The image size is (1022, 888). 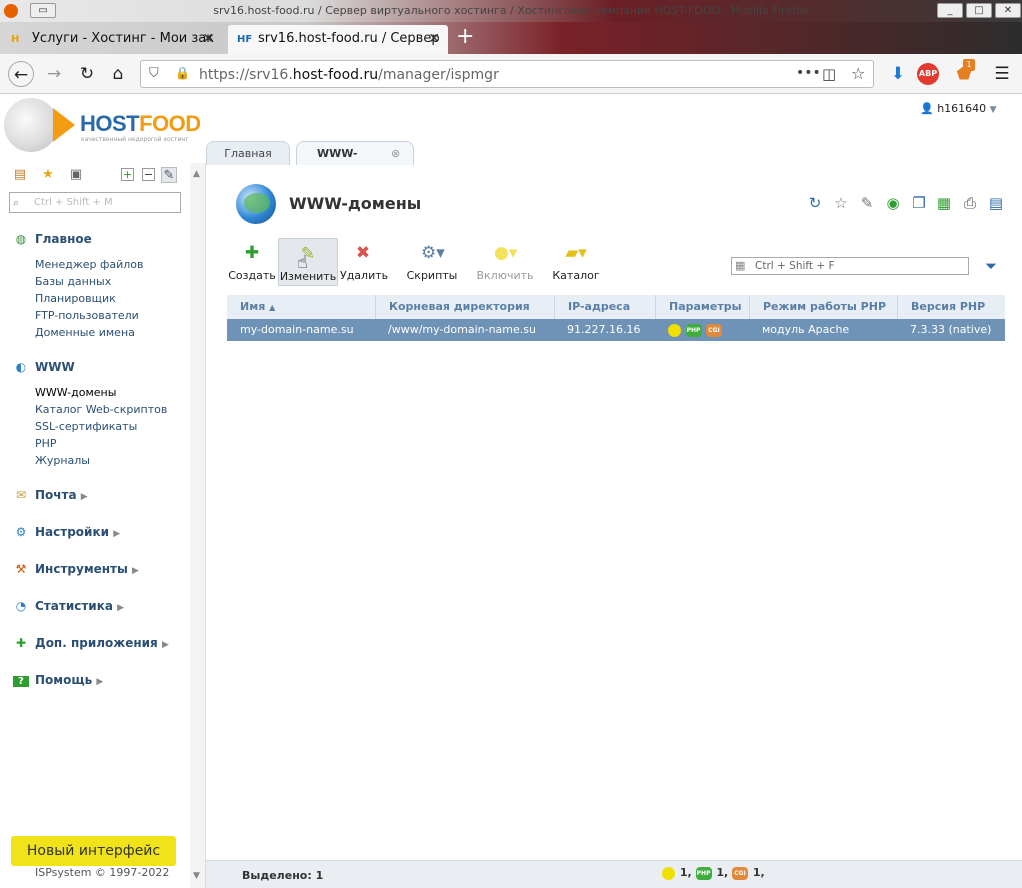 I want to click on sidebar-item-domain-names: Доменные имена, so click(x=85, y=332).